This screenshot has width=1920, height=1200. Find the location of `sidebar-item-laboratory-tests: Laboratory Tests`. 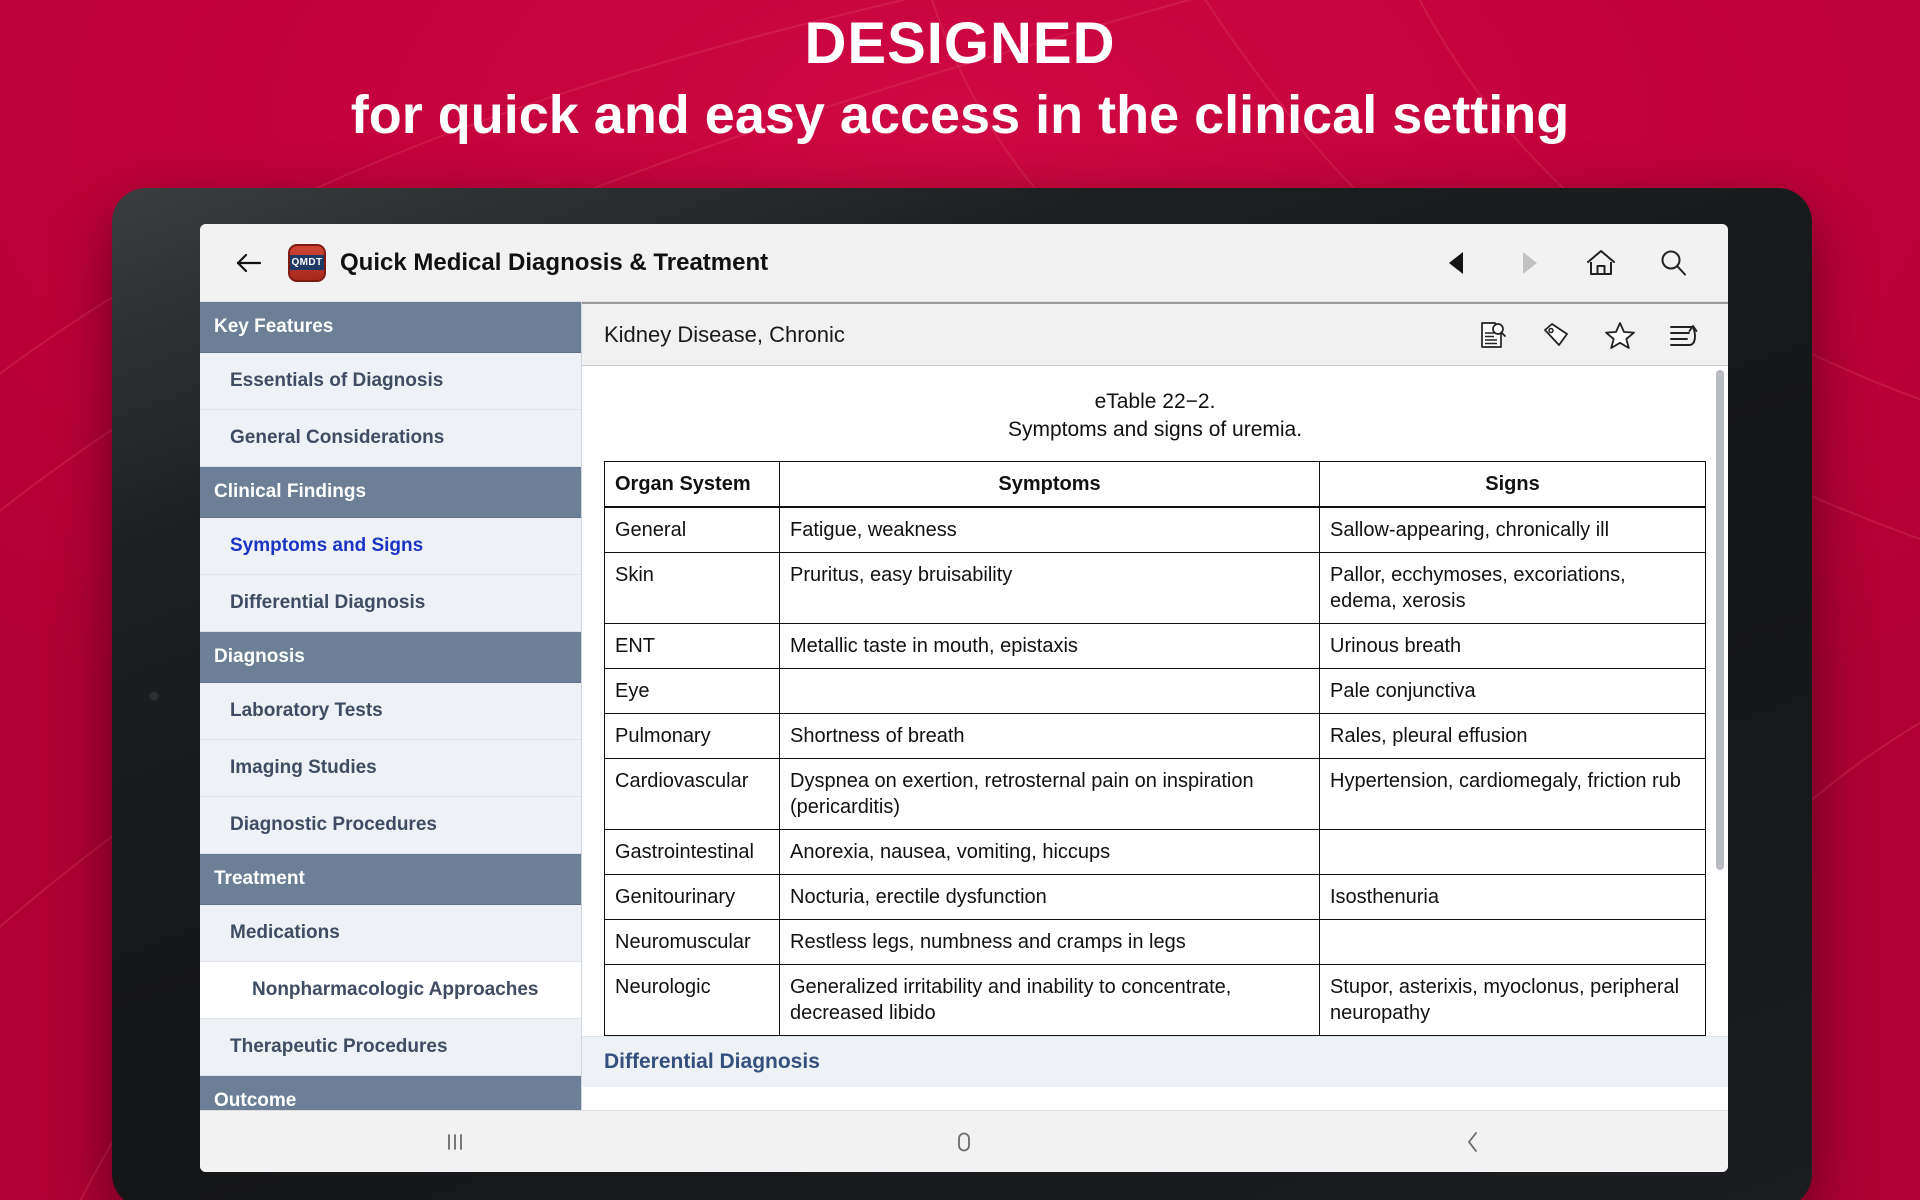

sidebar-item-laboratory-tests: Laboratory Tests is located at coordinates (390, 711).